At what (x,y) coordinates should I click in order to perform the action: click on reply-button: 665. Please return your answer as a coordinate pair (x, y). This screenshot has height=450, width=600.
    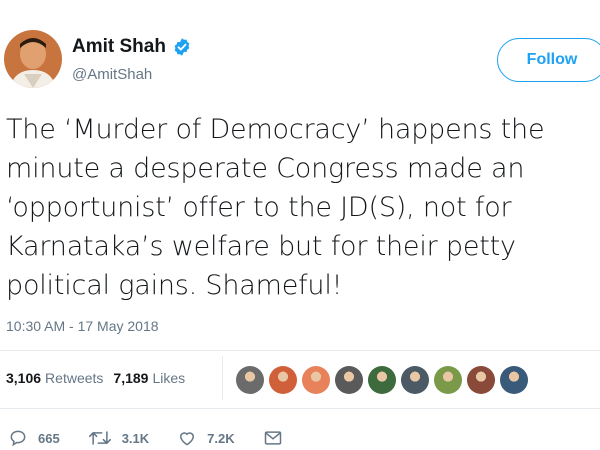
    Looking at the image, I should click on (34, 438).